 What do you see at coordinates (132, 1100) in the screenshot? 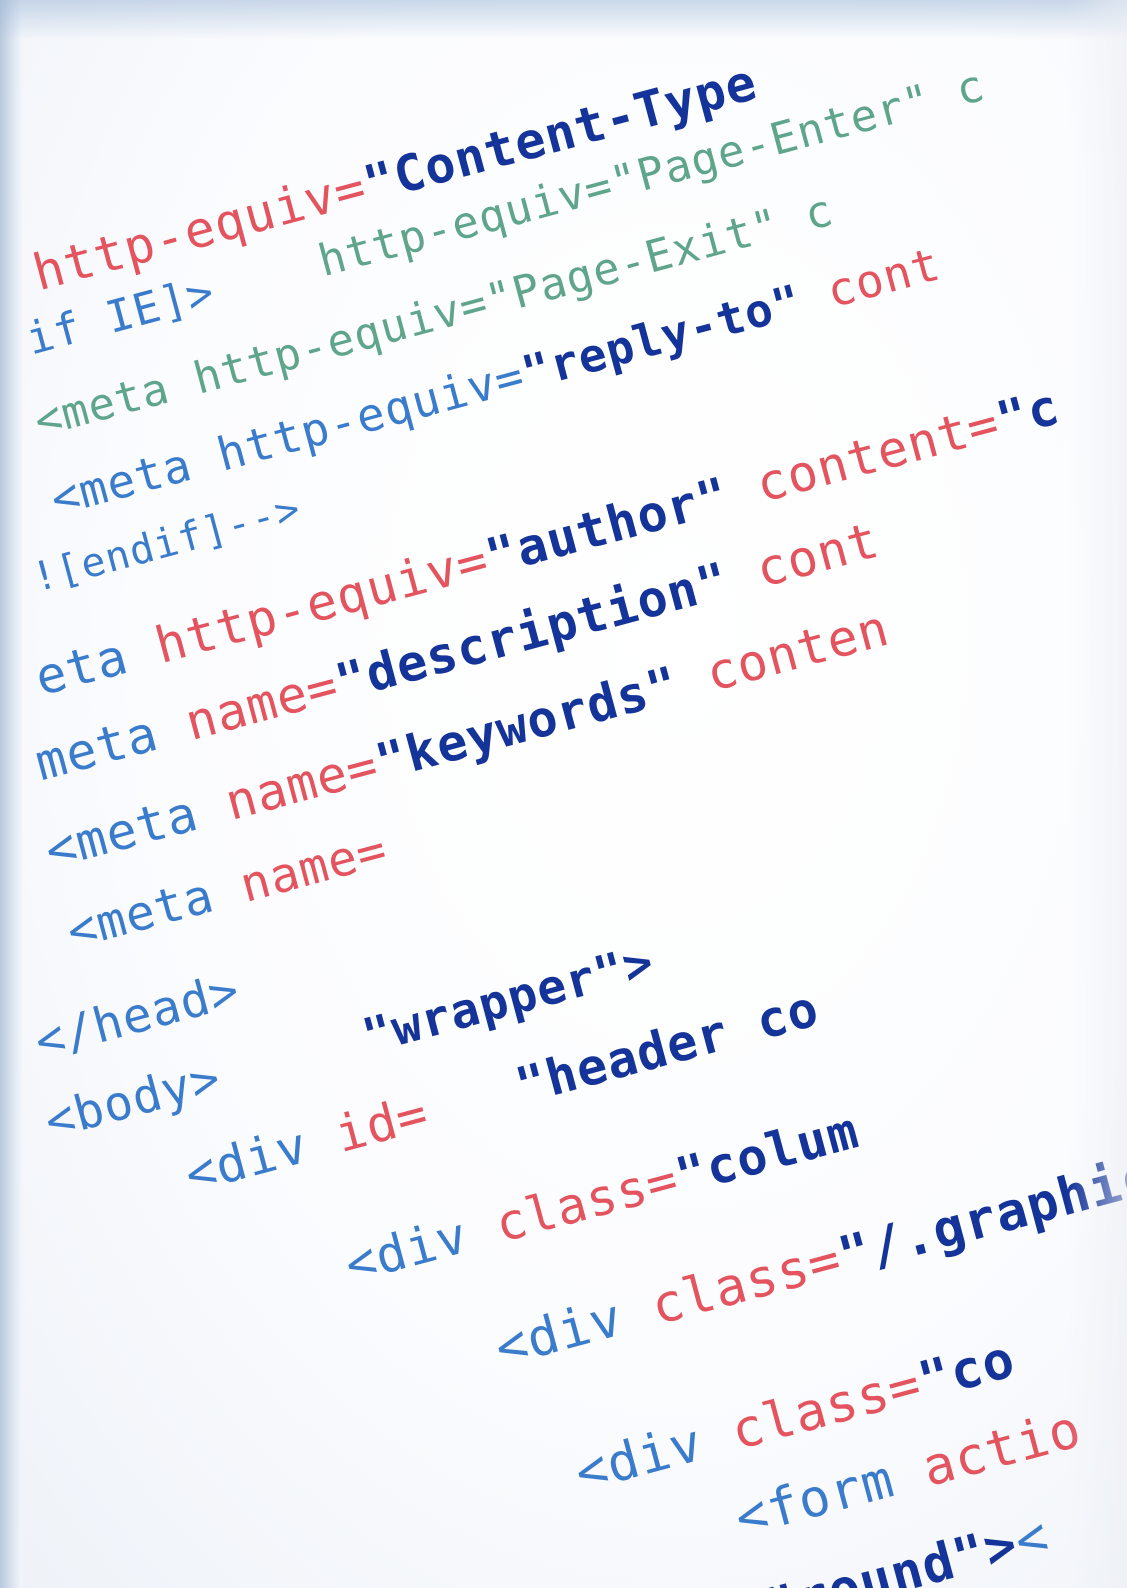
I see `code-token: <body>` at bounding box center [132, 1100].